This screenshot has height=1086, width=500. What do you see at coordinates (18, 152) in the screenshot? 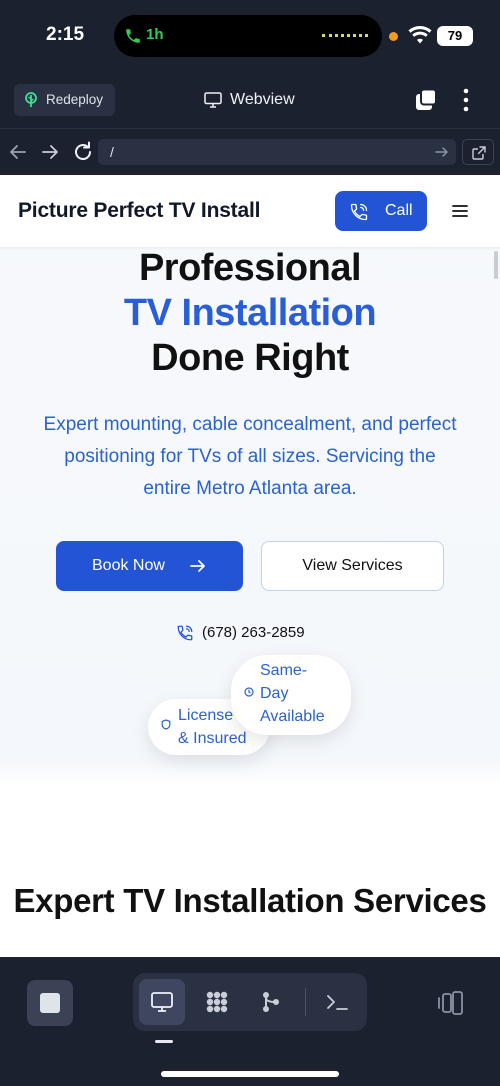
I see `back-arrow-icon` at bounding box center [18, 152].